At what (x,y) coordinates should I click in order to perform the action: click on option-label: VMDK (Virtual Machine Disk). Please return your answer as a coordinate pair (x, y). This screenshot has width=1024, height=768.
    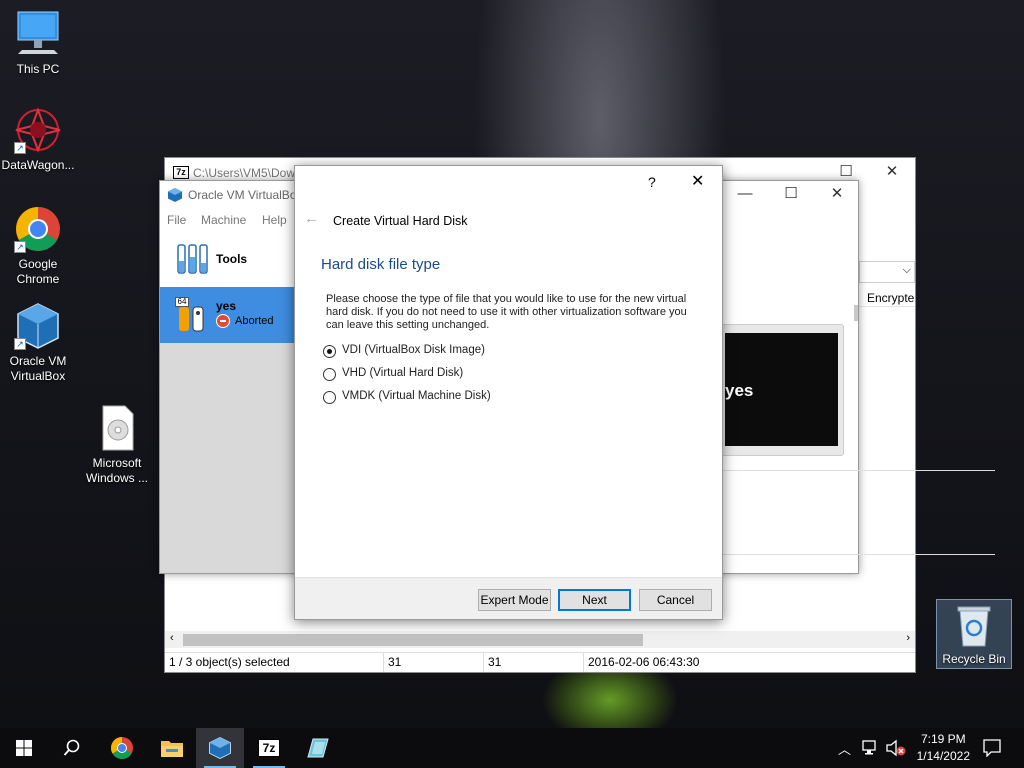
    Looking at the image, I should click on (416, 396).